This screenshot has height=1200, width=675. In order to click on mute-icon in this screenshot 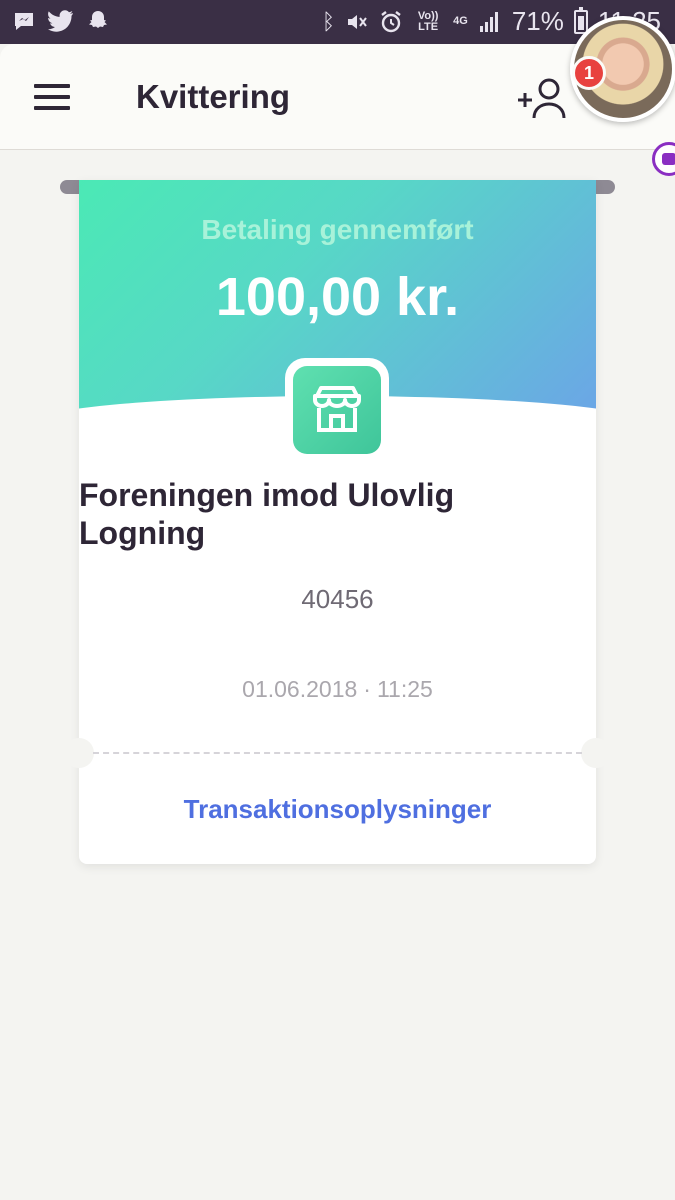, I will do `click(357, 21)`.